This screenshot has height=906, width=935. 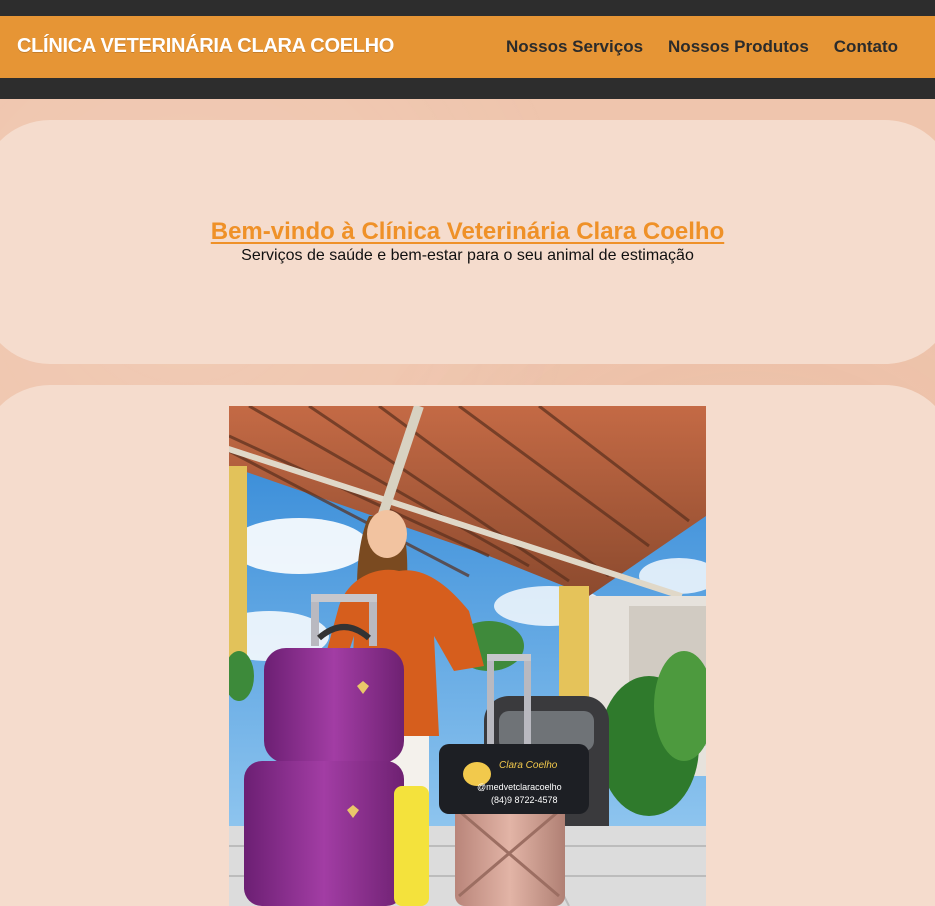 What do you see at coordinates (574, 47) in the screenshot?
I see `nav-link-services: Nossos Serviços` at bounding box center [574, 47].